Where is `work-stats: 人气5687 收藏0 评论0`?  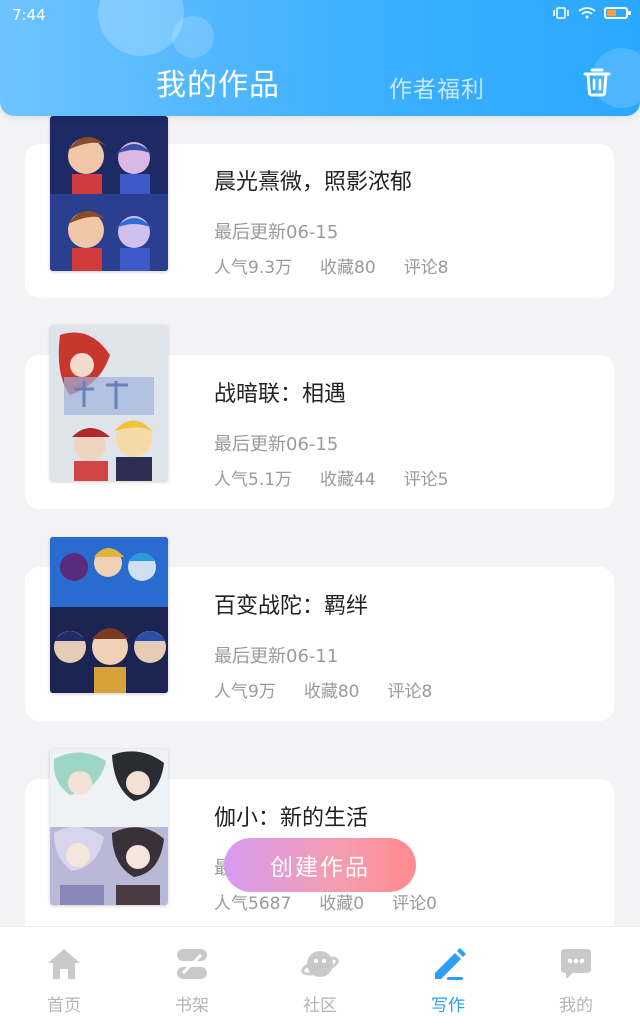 work-stats: 人气5687 收藏0 评论0 is located at coordinates (325, 901).